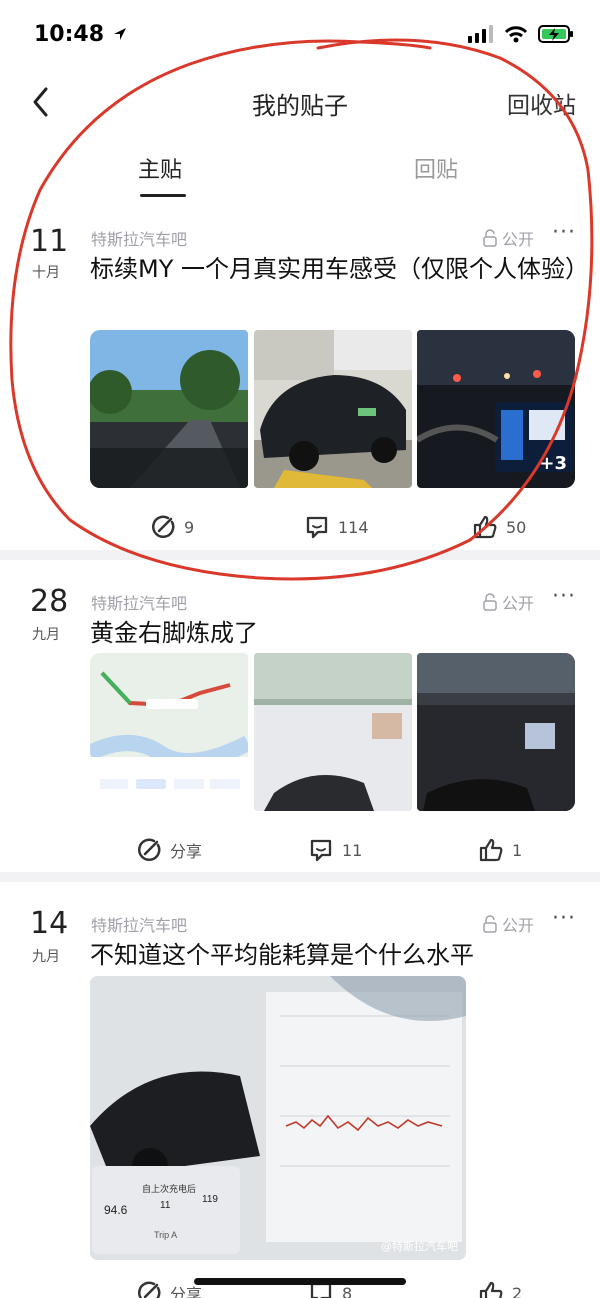 The width and height of the screenshot is (600, 1298). What do you see at coordinates (49, 601) in the screenshot?
I see `post-date-day: 28` at bounding box center [49, 601].